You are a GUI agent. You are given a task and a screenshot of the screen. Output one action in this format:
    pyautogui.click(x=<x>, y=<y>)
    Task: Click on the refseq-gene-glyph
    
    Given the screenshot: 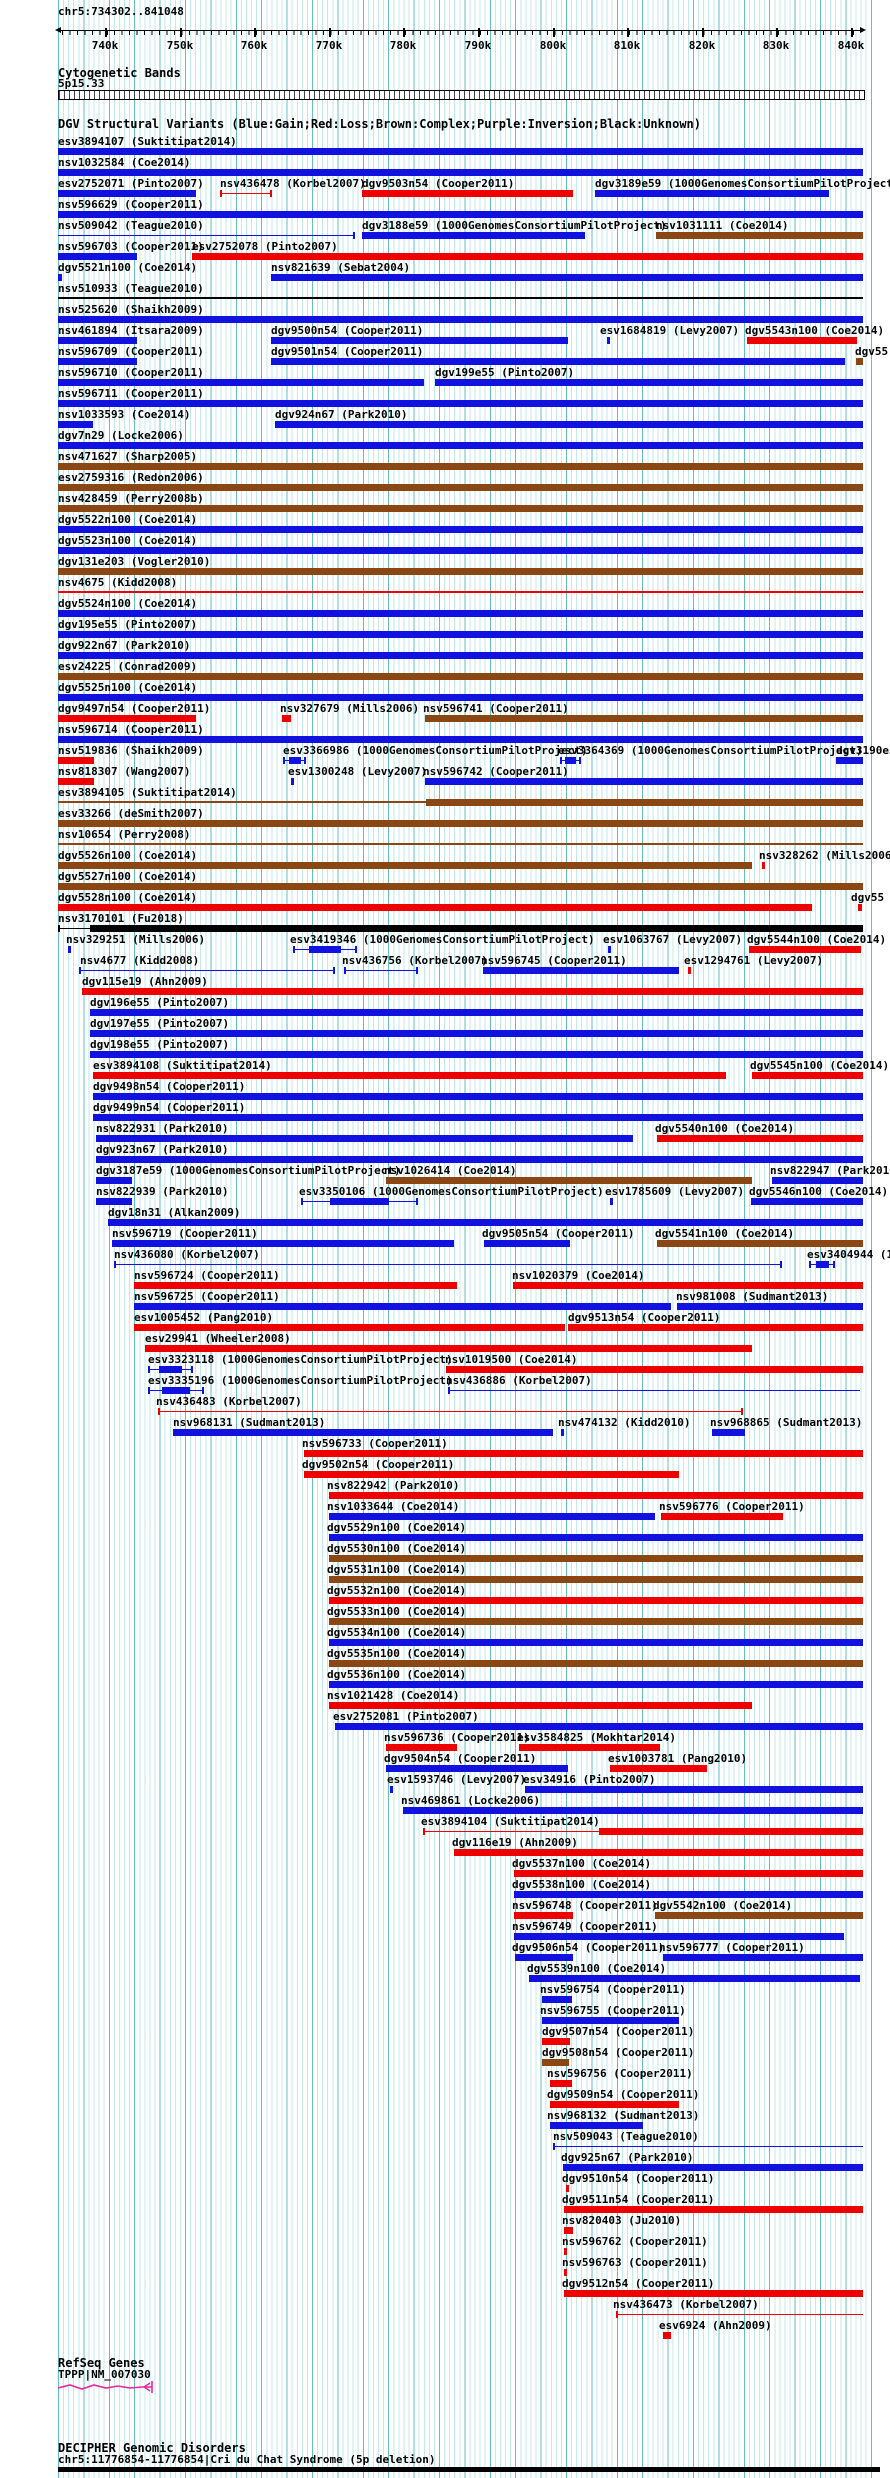 What is the action you would take?
    pyautogui.click(x=110, y=2387)
    